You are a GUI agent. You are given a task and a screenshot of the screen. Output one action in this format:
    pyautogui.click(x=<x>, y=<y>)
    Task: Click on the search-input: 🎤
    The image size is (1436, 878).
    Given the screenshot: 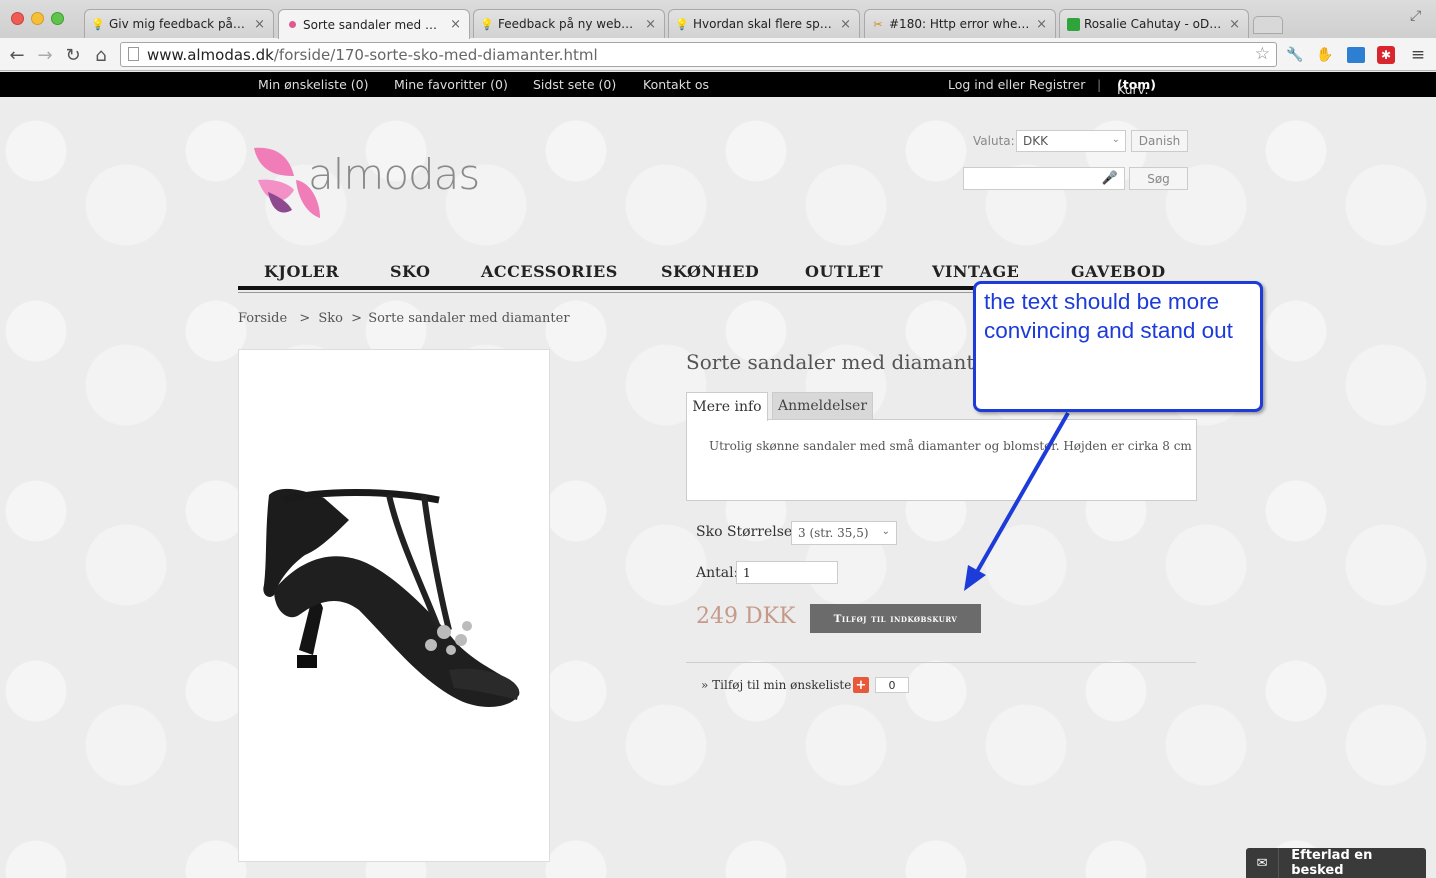 What is the action you would take?
    pyautogui.click(x=1044, y=178)
    